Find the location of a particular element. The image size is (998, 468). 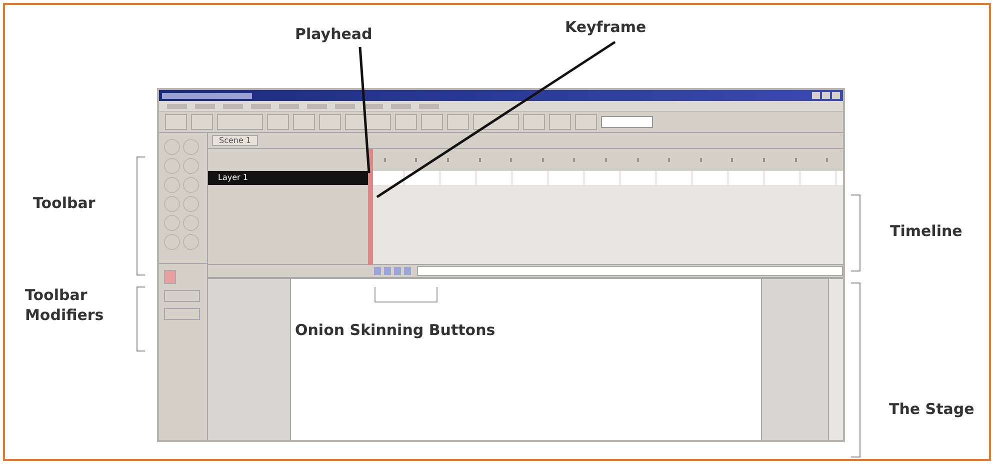

callout-label: Keyframe is located at coordinates (605, 27).